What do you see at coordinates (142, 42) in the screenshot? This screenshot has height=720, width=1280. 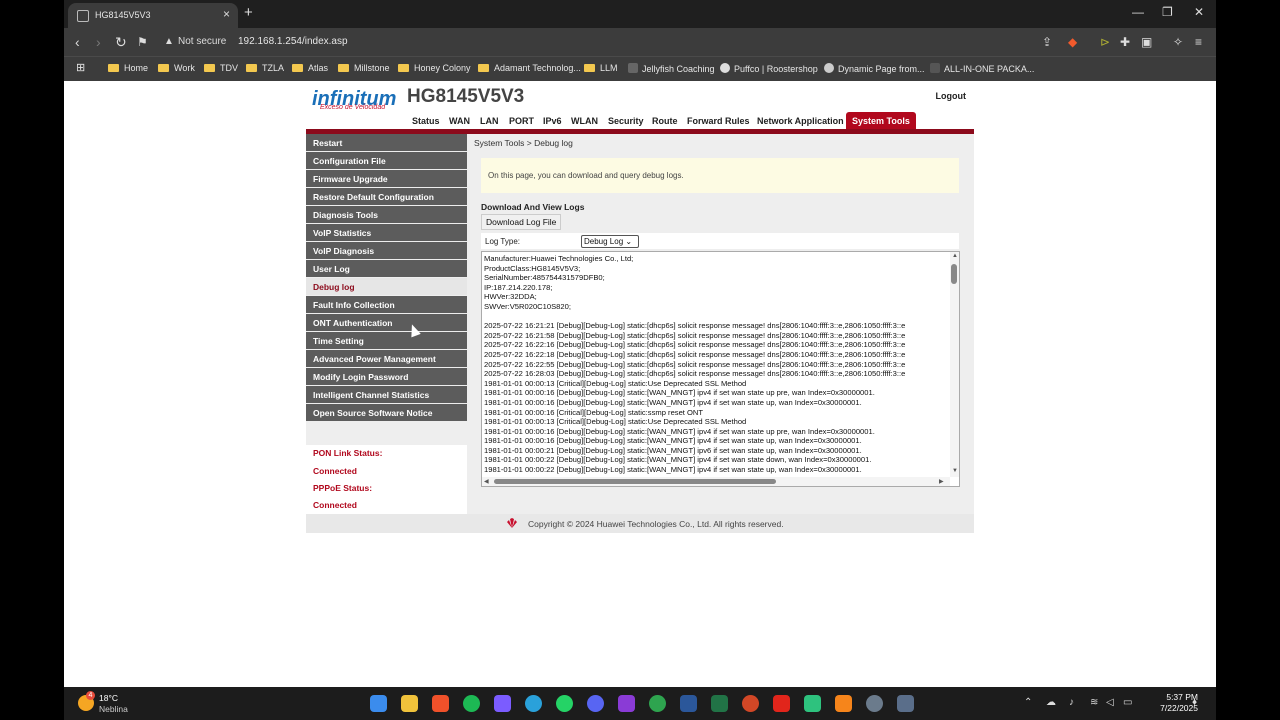 I see `bookmark-icon: ⚑` at bounding box center [142, 42].